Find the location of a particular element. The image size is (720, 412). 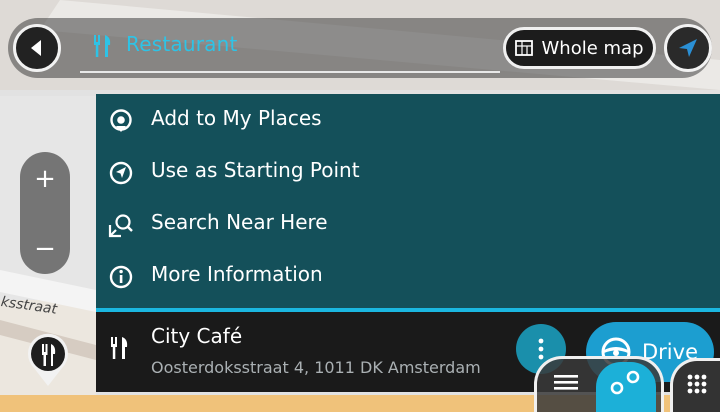

menu-item-add-to-my-places: Add to My Places is located at coordinates (408, 120).